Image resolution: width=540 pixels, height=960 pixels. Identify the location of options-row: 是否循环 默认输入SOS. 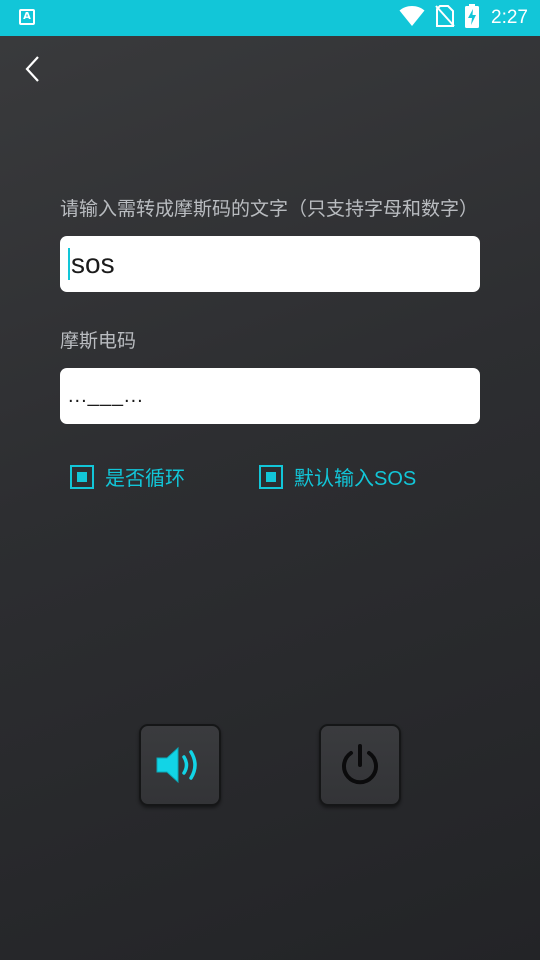
(280, 477).